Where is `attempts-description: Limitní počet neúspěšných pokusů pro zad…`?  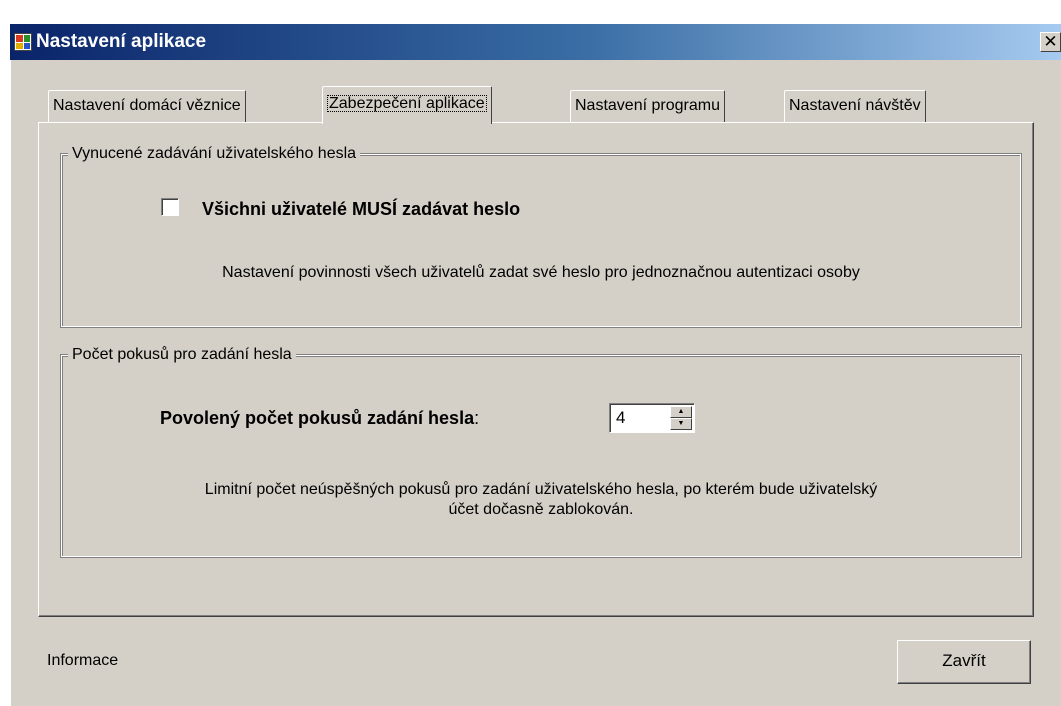
attempts-description: Limitní počet neúspěšných pokusů pro zad… is located at coordinates (541, 500).